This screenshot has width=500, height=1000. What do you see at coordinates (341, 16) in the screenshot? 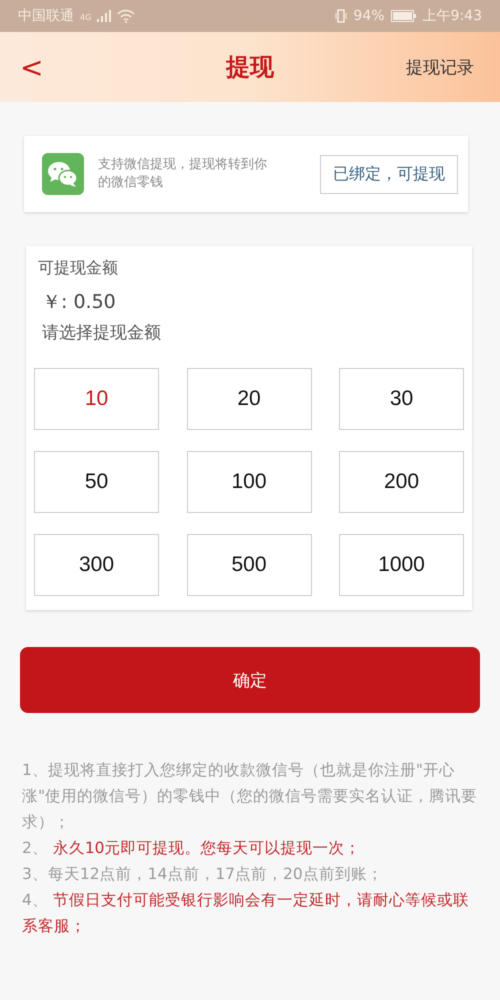
I see `vibrate-icon` at bounding box center [341, 16].